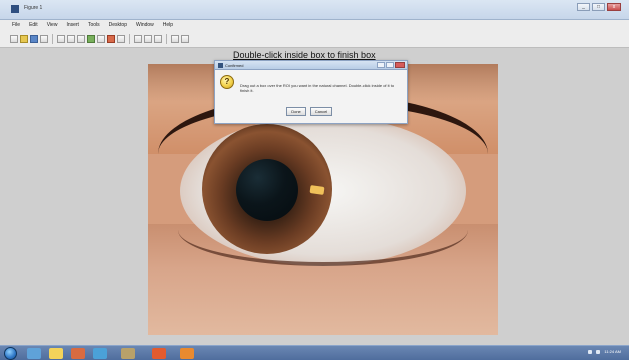 The image size is (629, 360). Describe the element at coordinates (16, 25) in the screenshot. I see `menu-file: File` at that location.